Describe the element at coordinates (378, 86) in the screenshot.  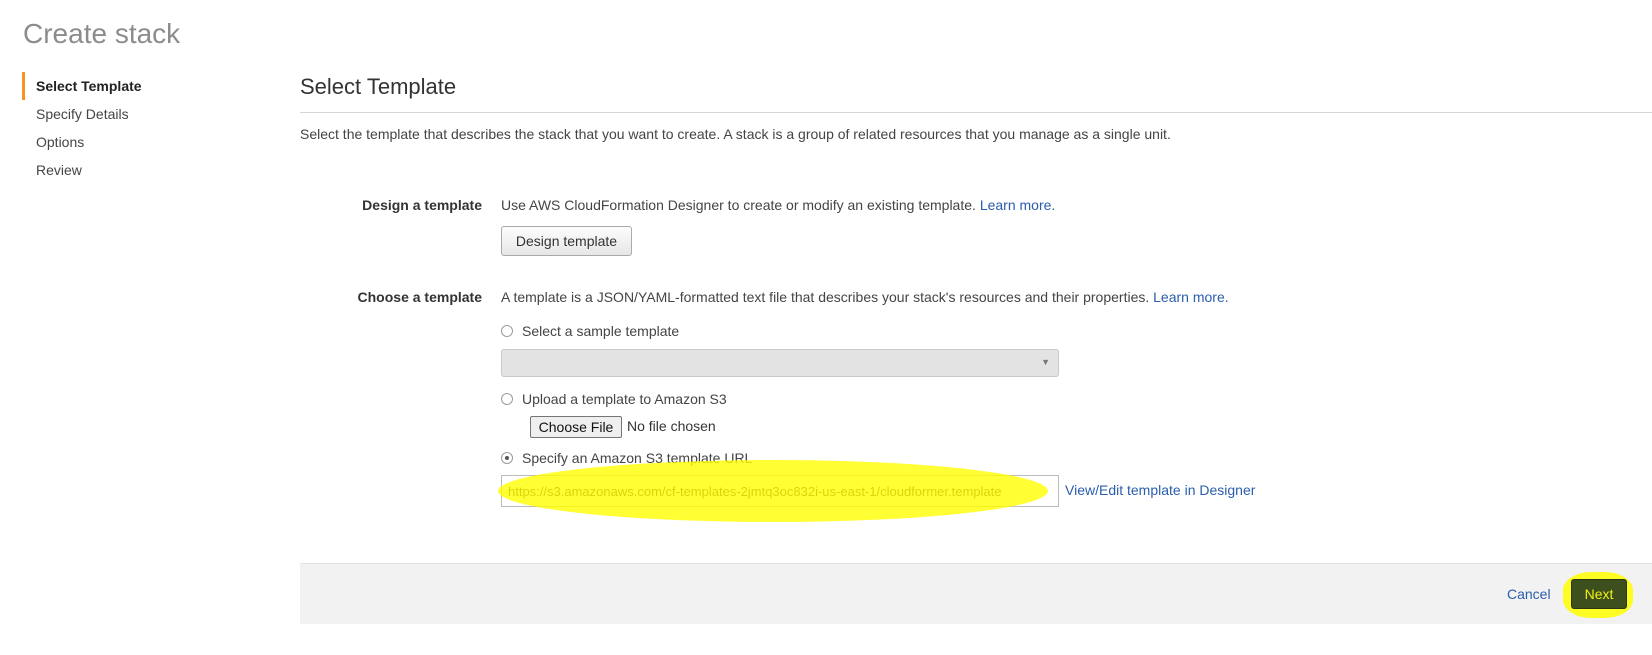
I see `section-title: Select Template` at that location.